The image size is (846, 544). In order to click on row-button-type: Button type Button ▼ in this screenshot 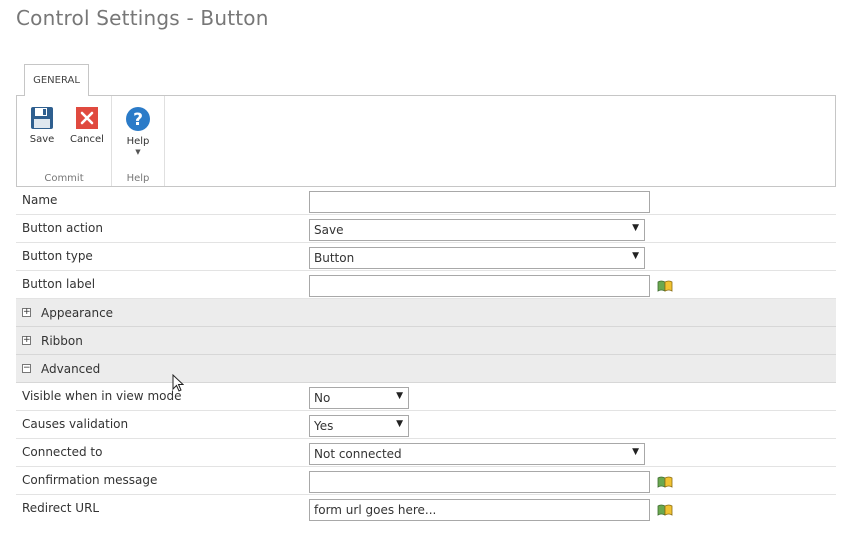, I will do `click(426, 257)`.